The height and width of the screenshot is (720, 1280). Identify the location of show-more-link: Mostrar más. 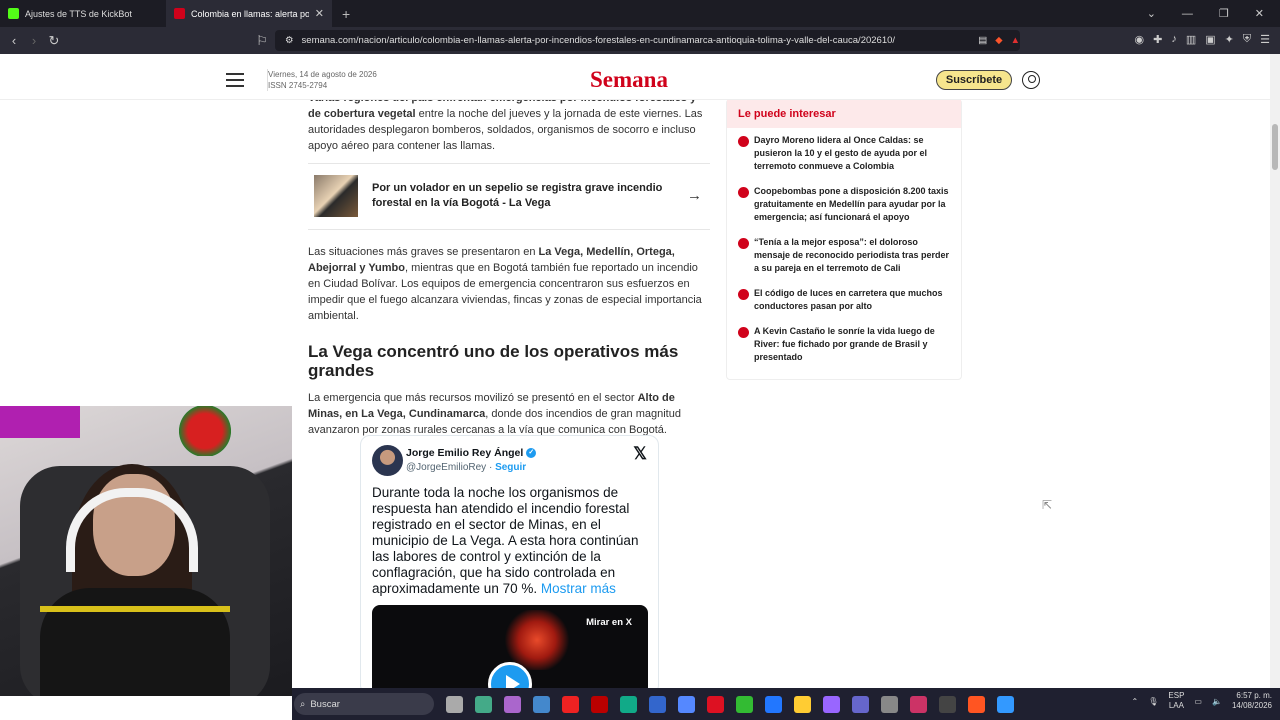
(578, 588).